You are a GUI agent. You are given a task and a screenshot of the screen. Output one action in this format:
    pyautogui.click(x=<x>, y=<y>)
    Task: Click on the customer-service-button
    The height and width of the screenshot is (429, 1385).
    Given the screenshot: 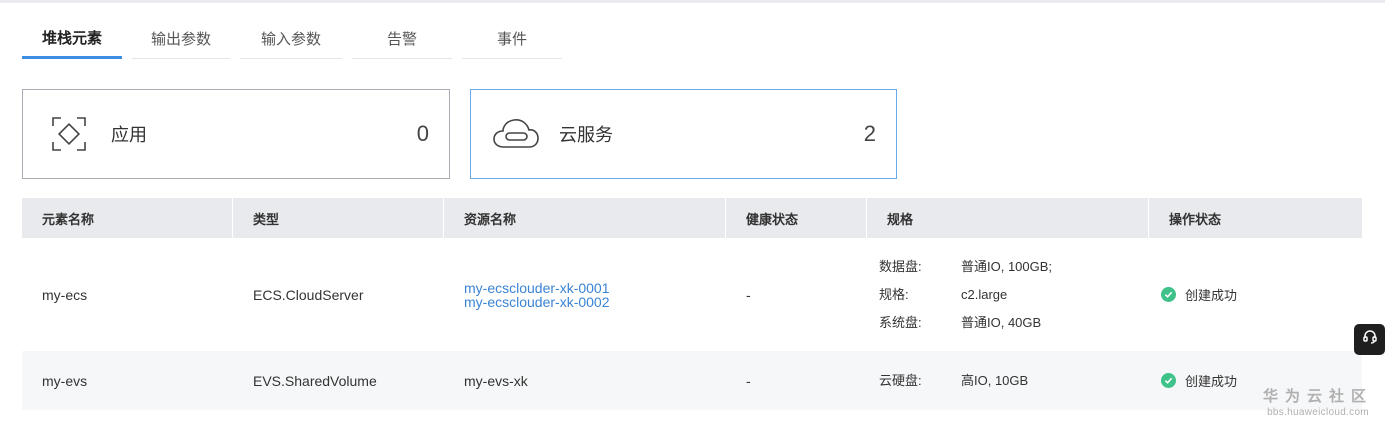 What is the action you would take?
    pyautogui.click(x=1369, y=339)
    